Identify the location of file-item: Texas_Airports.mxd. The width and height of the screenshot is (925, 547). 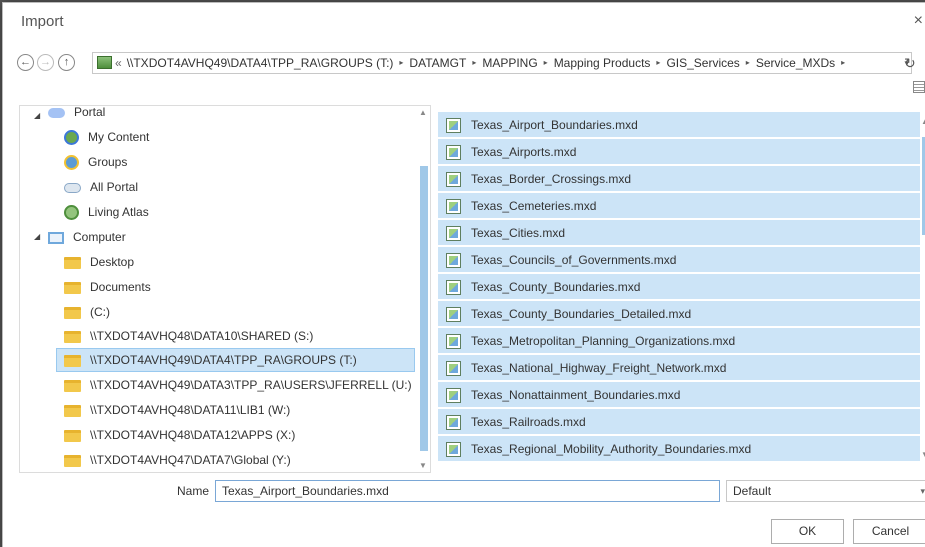
(679, 152).